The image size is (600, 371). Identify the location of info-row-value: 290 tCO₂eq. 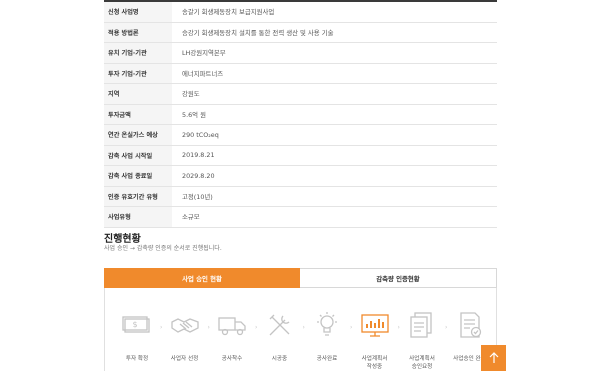
(200, 134).